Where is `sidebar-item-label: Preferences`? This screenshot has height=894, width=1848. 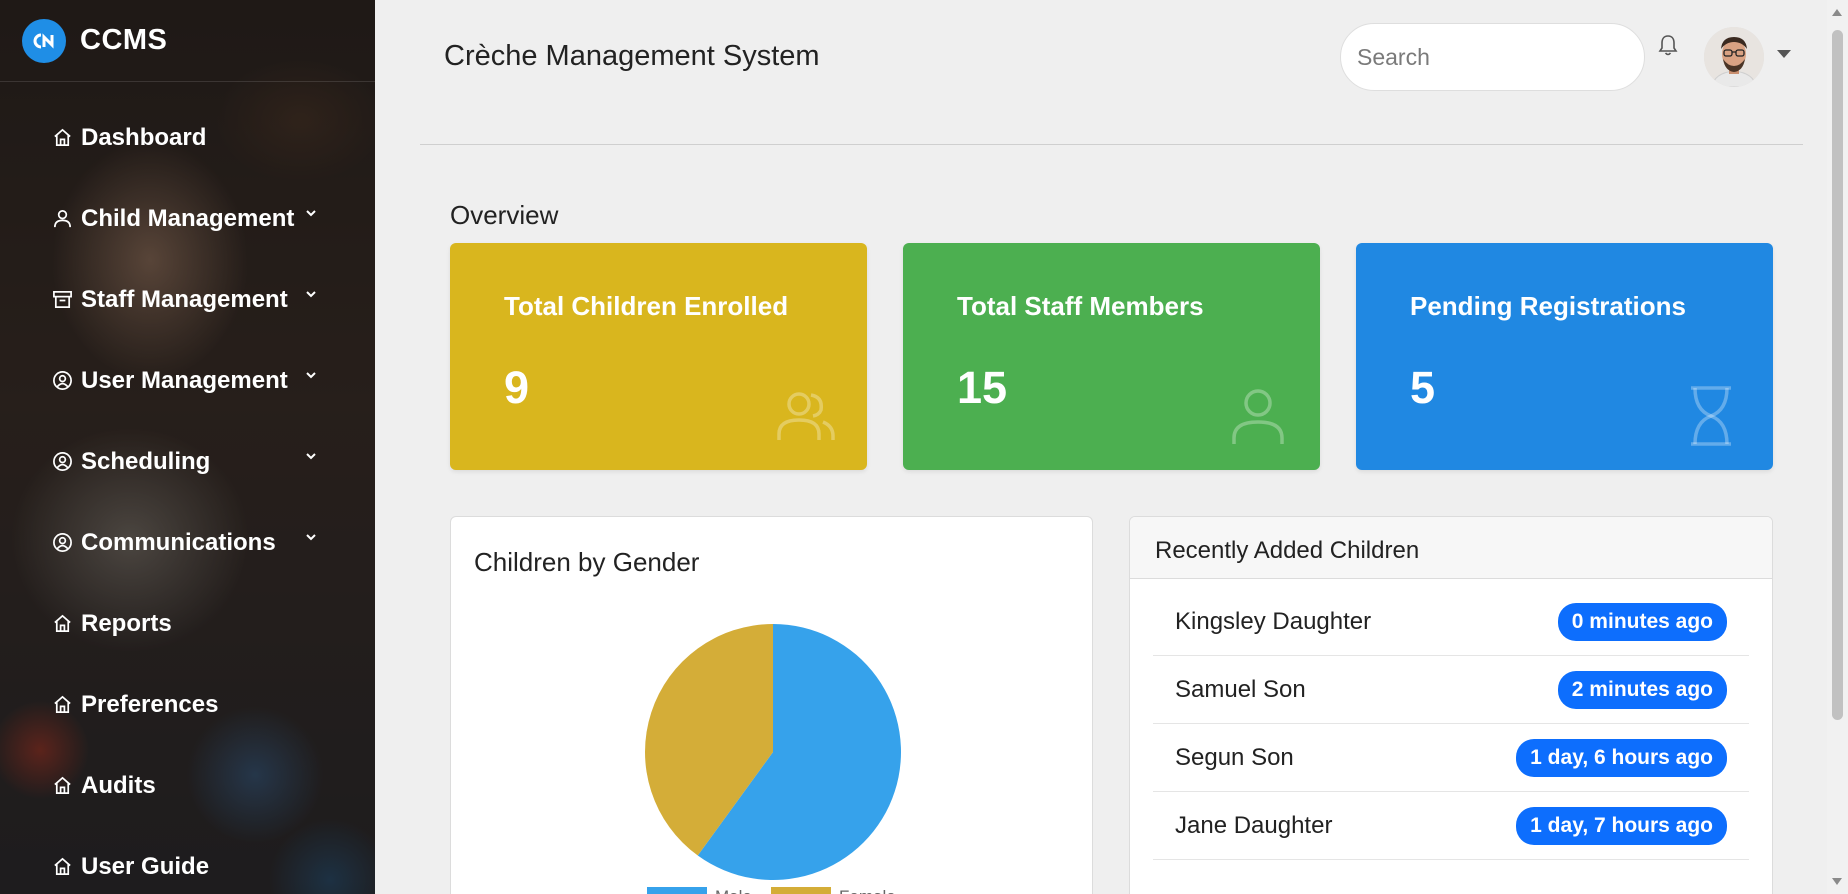 sidebar-item-label: Preferences is located at coordinates (150, 704).